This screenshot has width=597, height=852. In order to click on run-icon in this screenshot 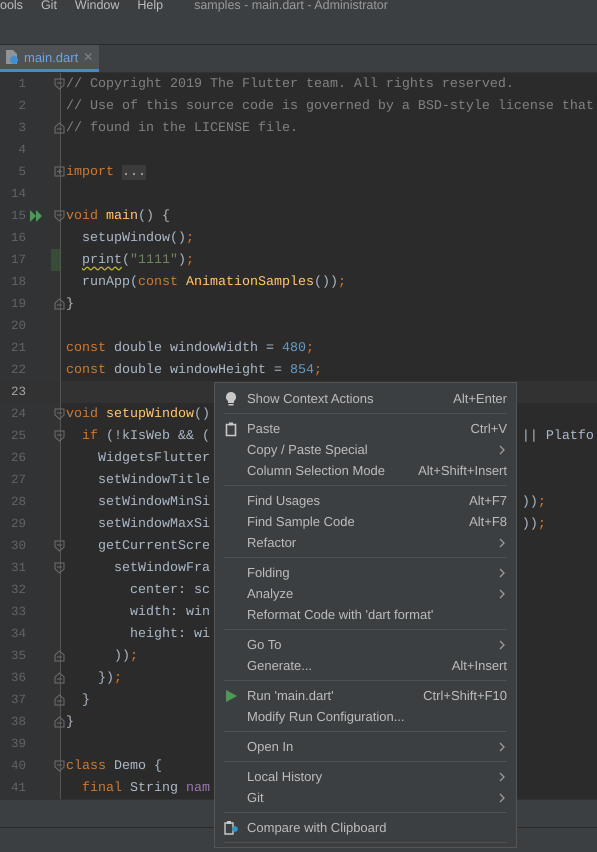, I will do `click(36, 216)`.